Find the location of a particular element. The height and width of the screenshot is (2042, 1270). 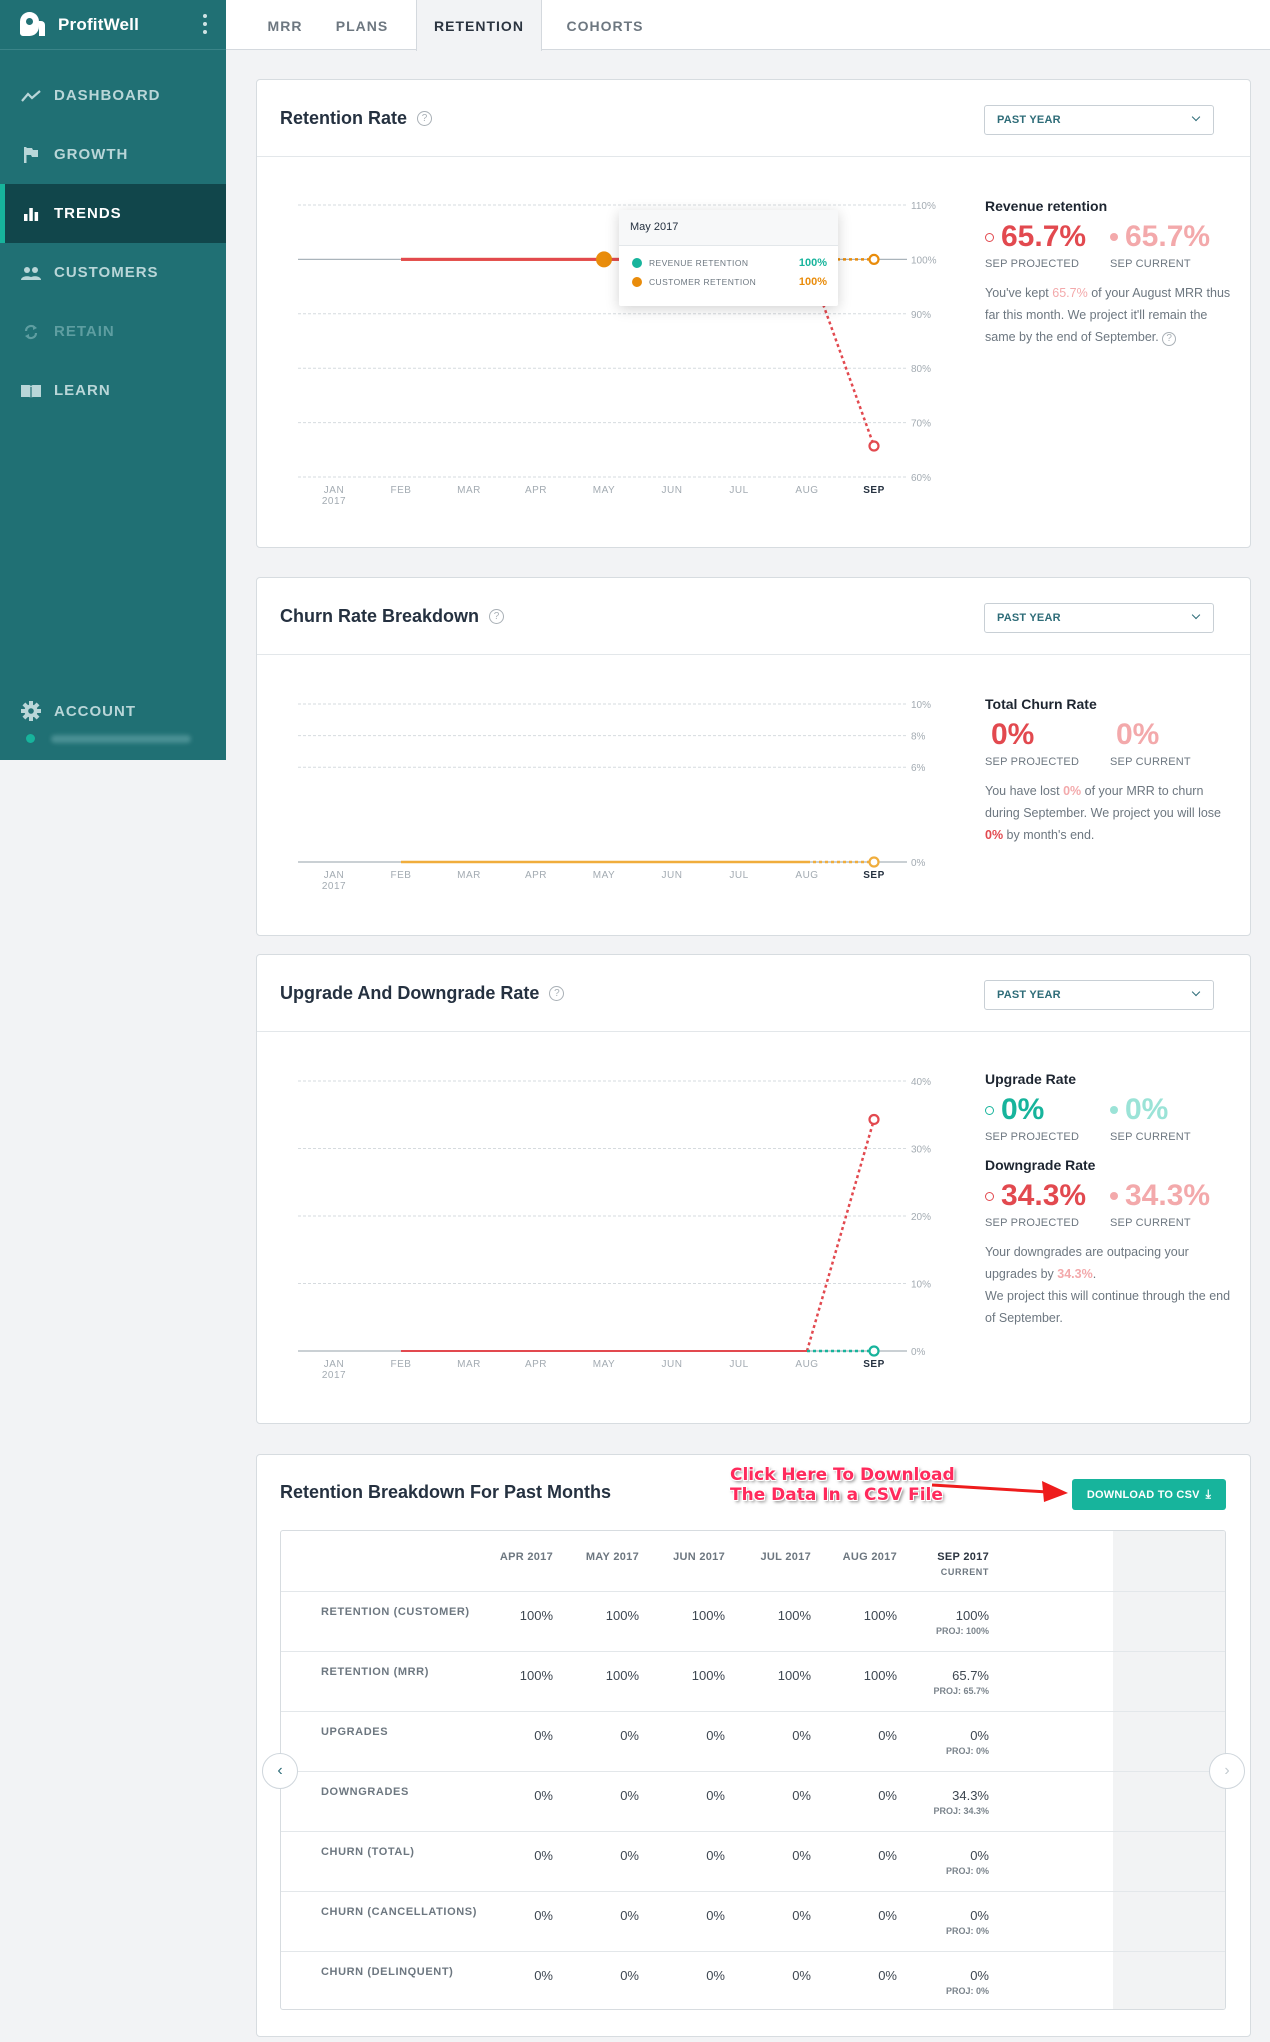

row-label: RETENTION (CUSTOMER) is located at coordinates (395, 1612).